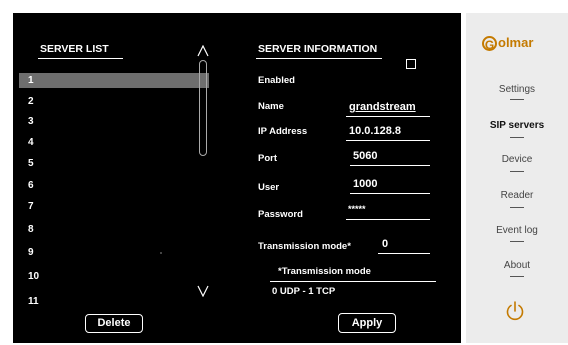 This screenshot has height=345, width=568. Describe the element at coordinates (517, 207) in the screenshot. I see `menu-reader-underline` at that location.